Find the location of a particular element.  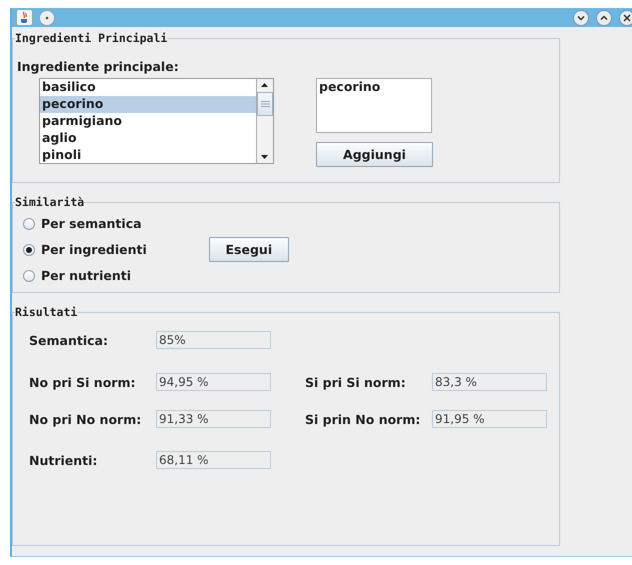

panel-title: Similarità is located at coordinates (49, 202).